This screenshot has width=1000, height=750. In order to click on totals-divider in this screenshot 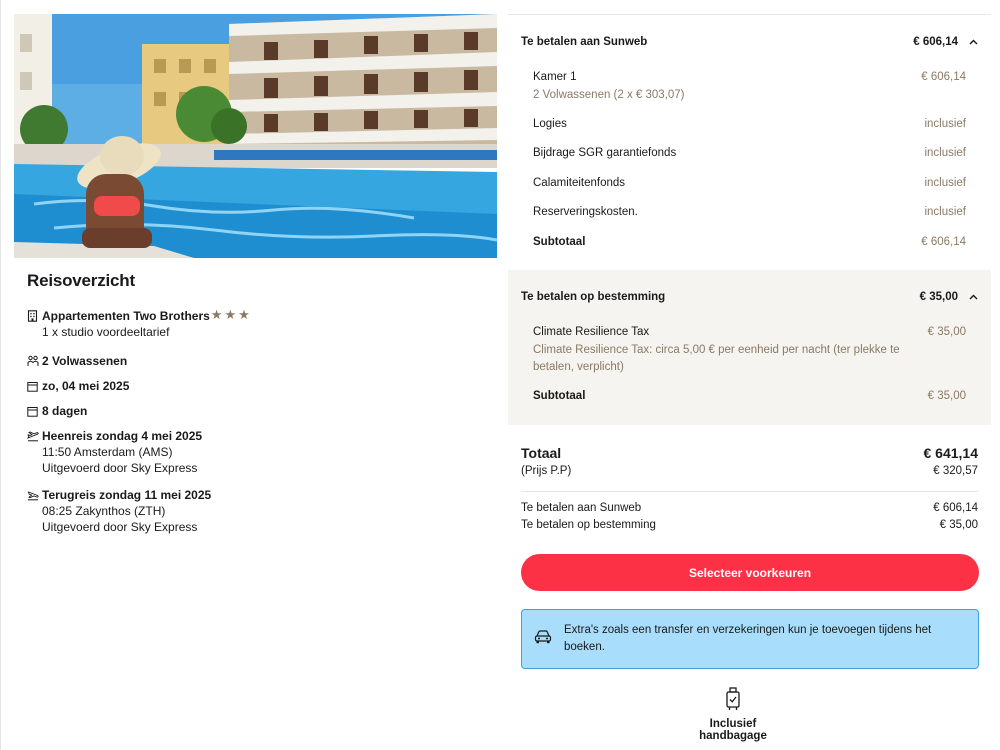, I will do `click(749, 491)`.